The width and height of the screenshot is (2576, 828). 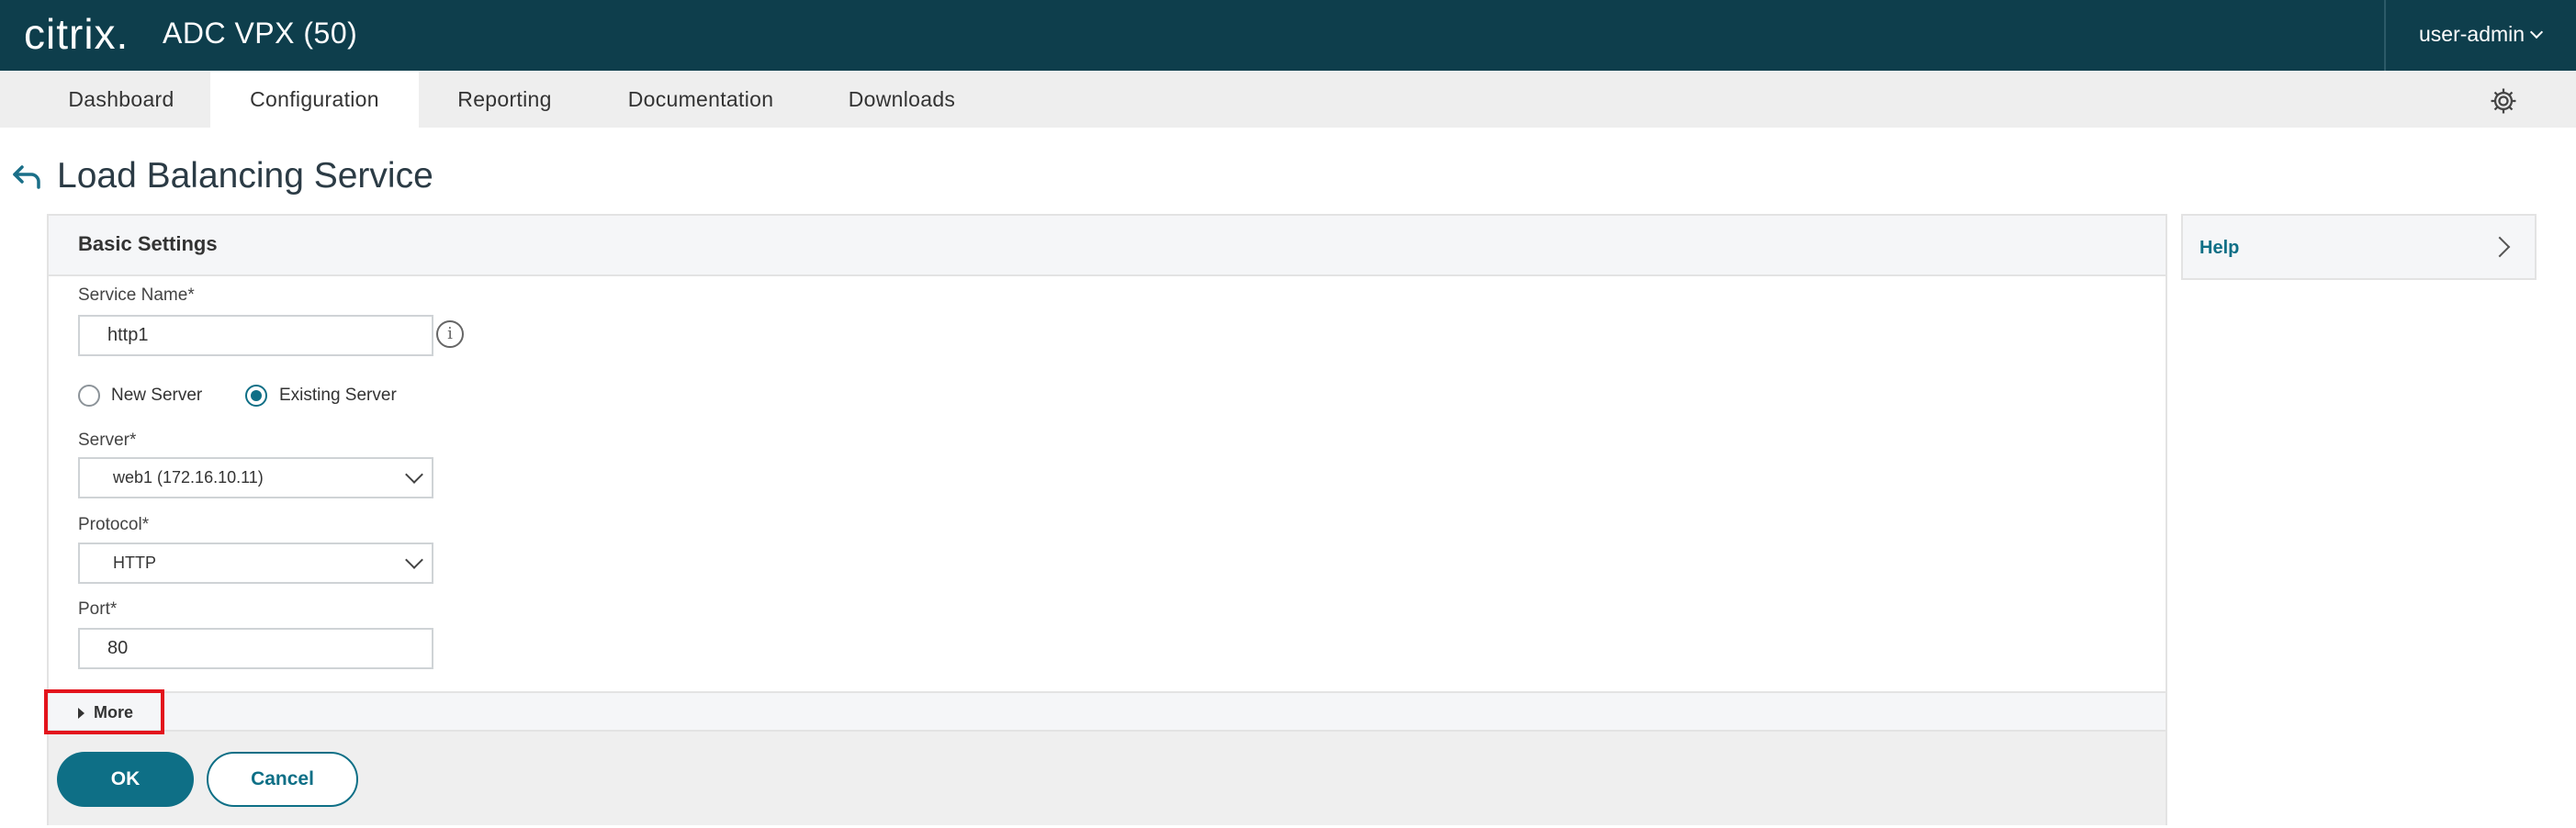 I want to click on existing-server-radio, so click(x=256, y=396).